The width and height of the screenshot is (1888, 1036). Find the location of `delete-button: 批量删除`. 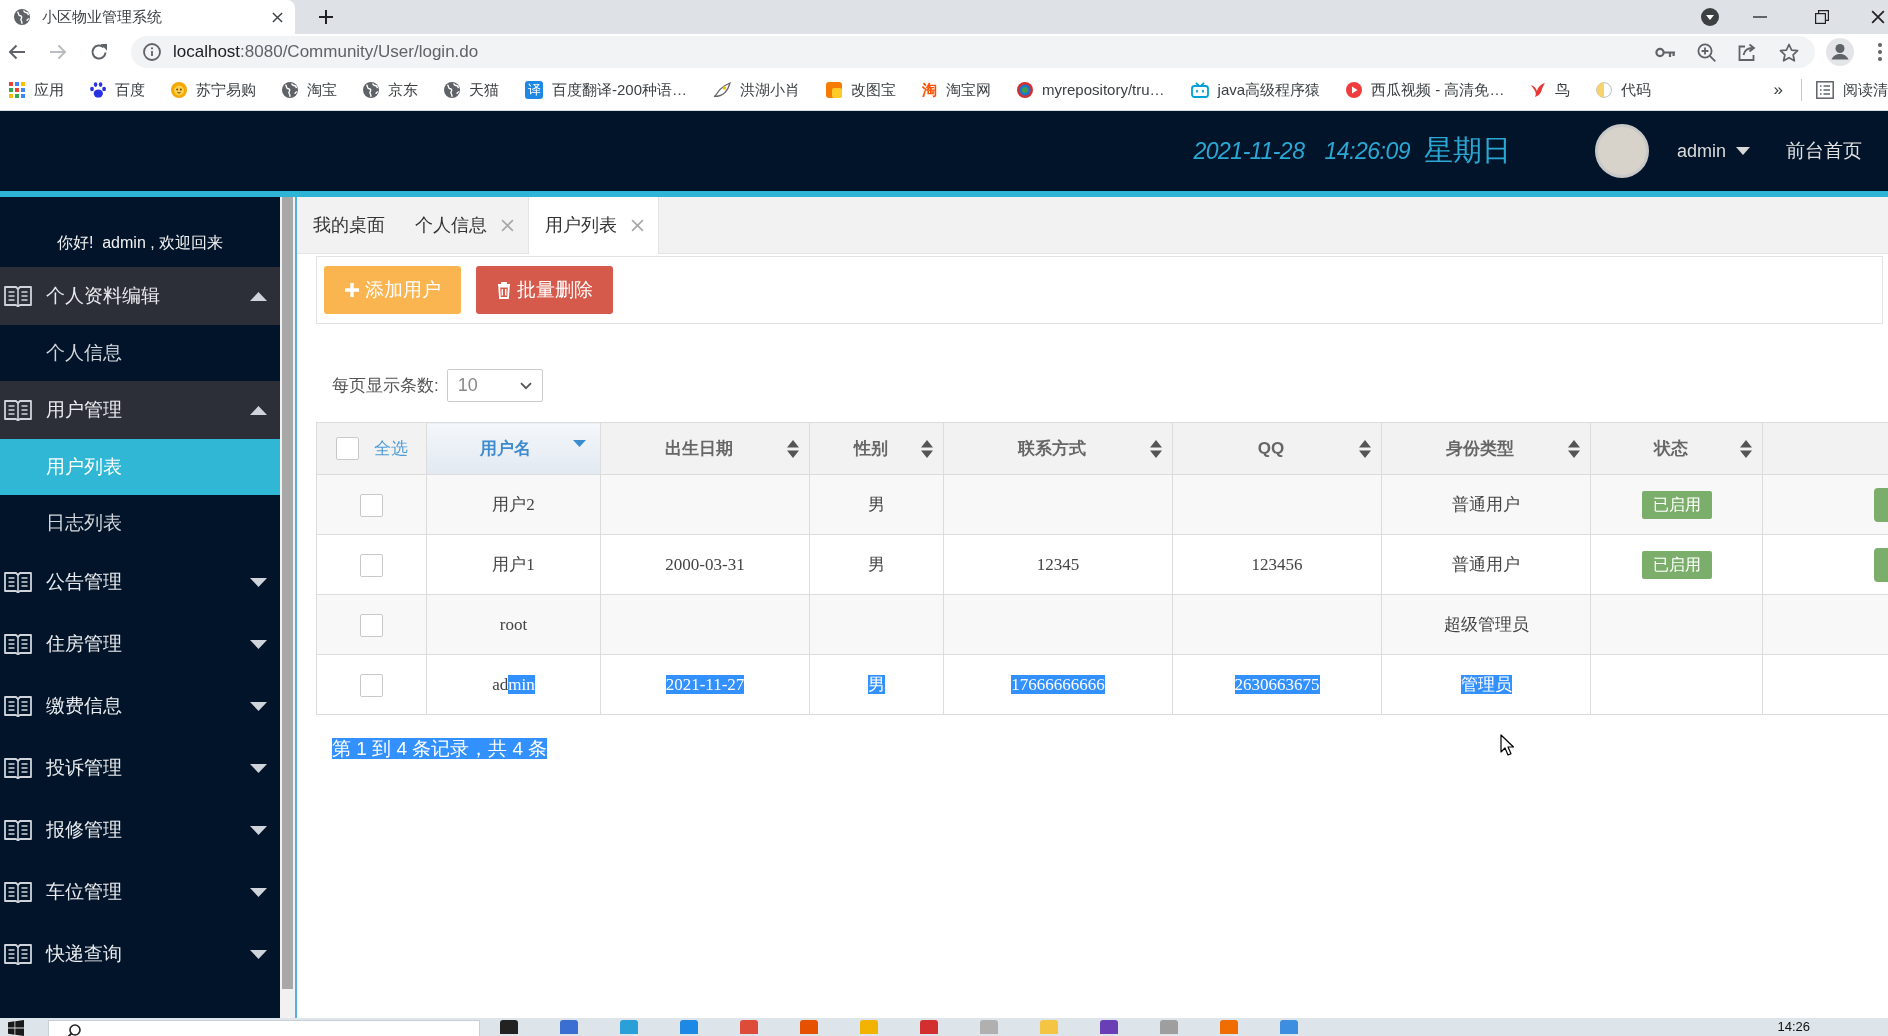

delete-button: 批量删除 is located at coordinates (544, 290).